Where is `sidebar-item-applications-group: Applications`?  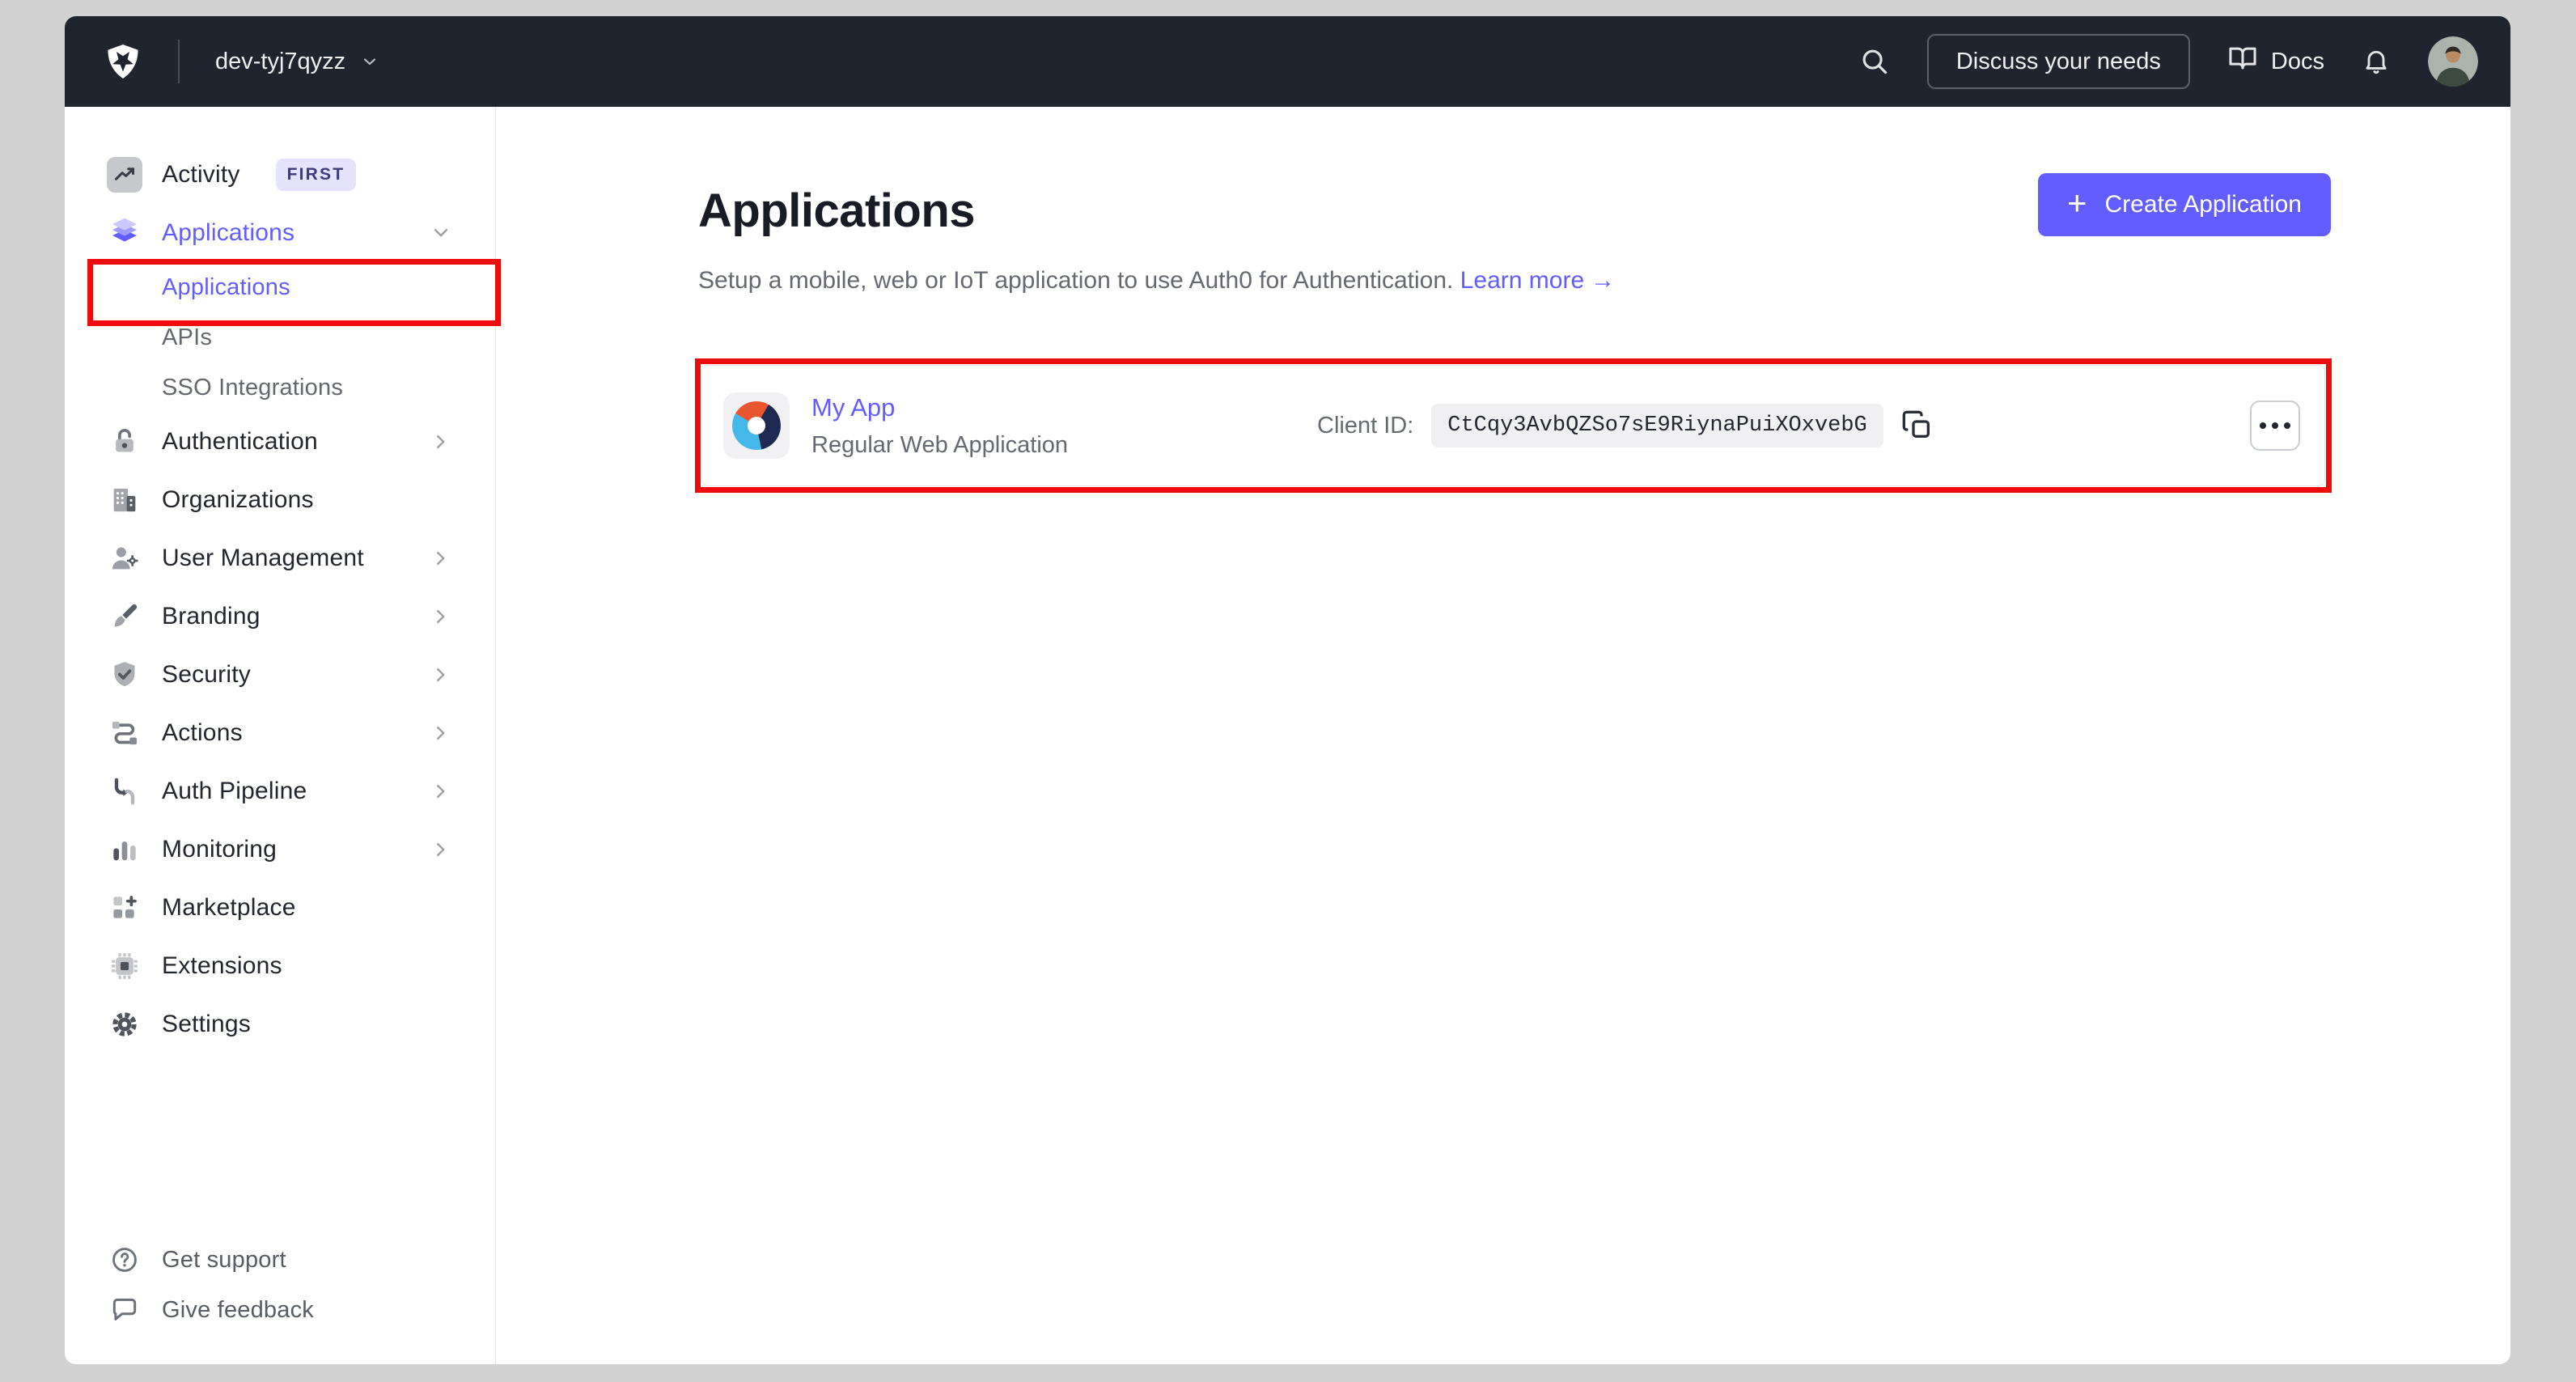 sidebar-item-applications-group: Applications is located at coordinates (280, 233).